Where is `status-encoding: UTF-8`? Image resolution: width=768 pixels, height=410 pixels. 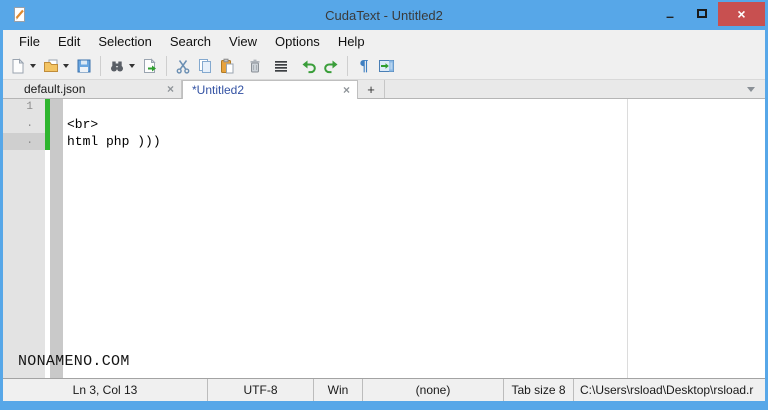
status-encoding: UTF-8 is located at coordinates (261, 390).